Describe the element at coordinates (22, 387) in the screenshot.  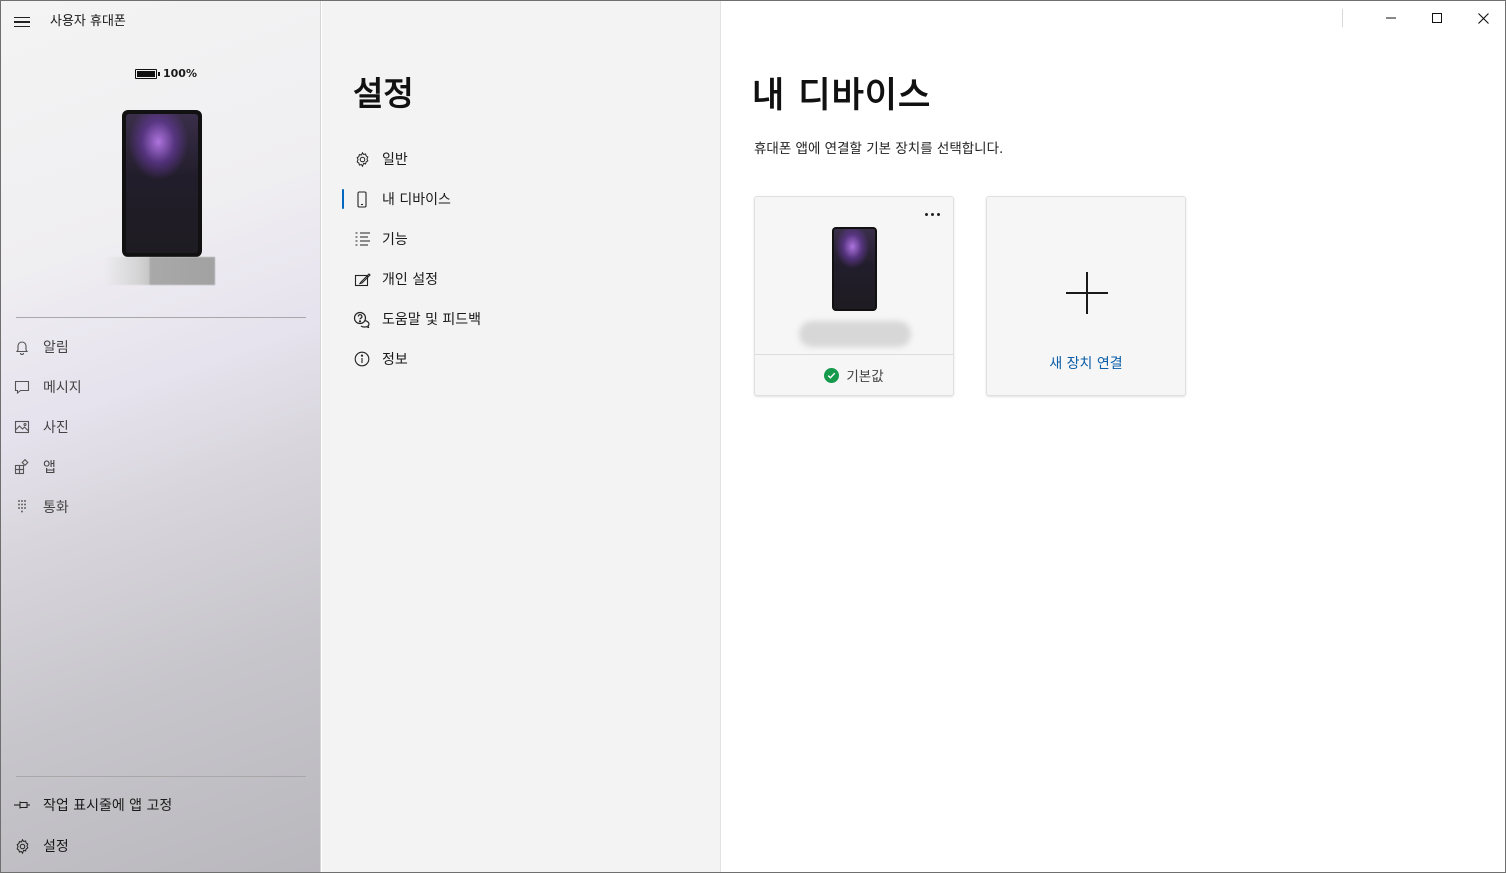
I see `message-icon` at that location.